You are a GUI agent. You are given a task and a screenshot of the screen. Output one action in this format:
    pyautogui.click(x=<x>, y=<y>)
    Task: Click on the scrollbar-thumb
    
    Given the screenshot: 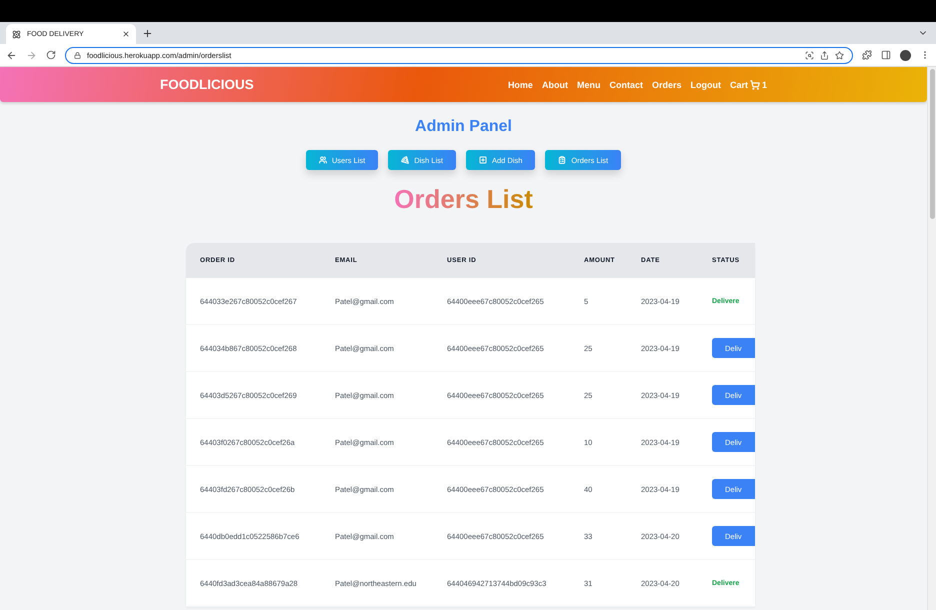 What is the action you would take?
    pyautogui.click(x=932, y=144)
    